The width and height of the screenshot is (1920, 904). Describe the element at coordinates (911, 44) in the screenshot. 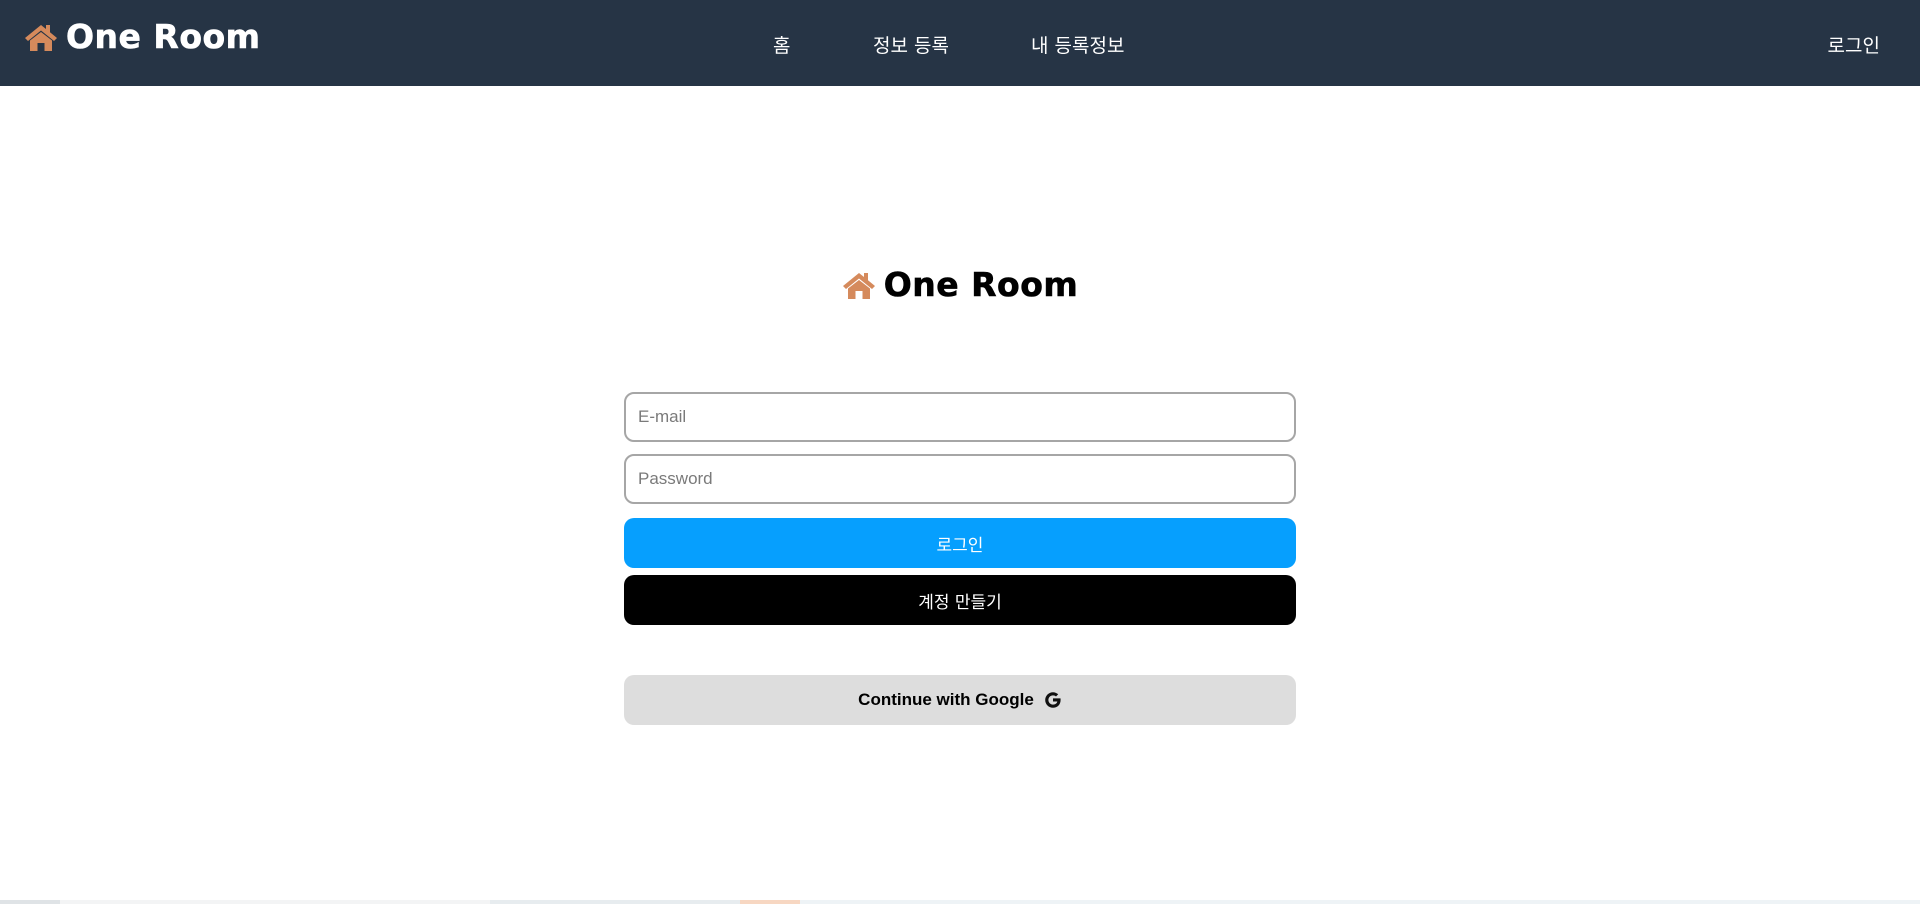

I see `nav-item-register-info: 정보 등록` at that location.